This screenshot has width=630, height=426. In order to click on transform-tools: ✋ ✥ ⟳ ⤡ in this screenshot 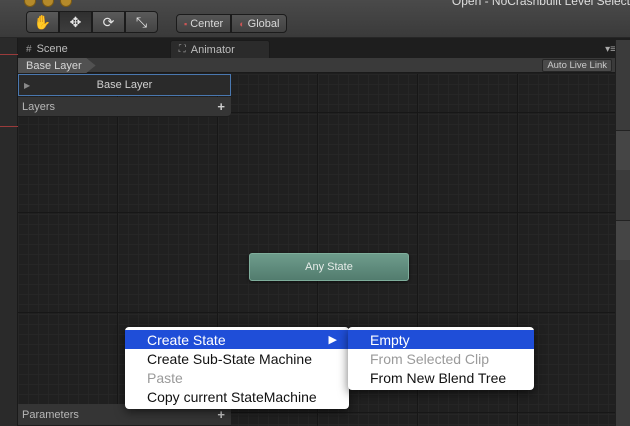, I will do `click(92, 22)`.